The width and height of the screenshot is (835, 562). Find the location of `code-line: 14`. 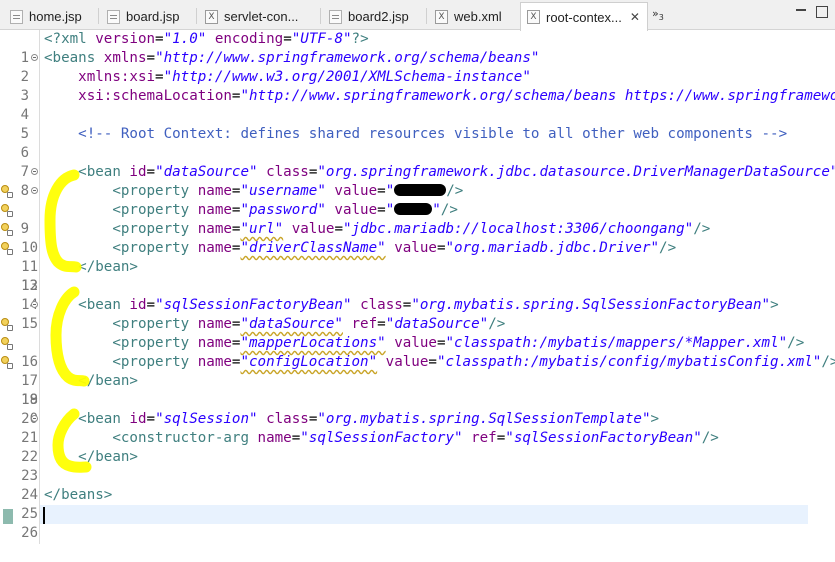

code-line: 14 is located at coordinates (417, 295).